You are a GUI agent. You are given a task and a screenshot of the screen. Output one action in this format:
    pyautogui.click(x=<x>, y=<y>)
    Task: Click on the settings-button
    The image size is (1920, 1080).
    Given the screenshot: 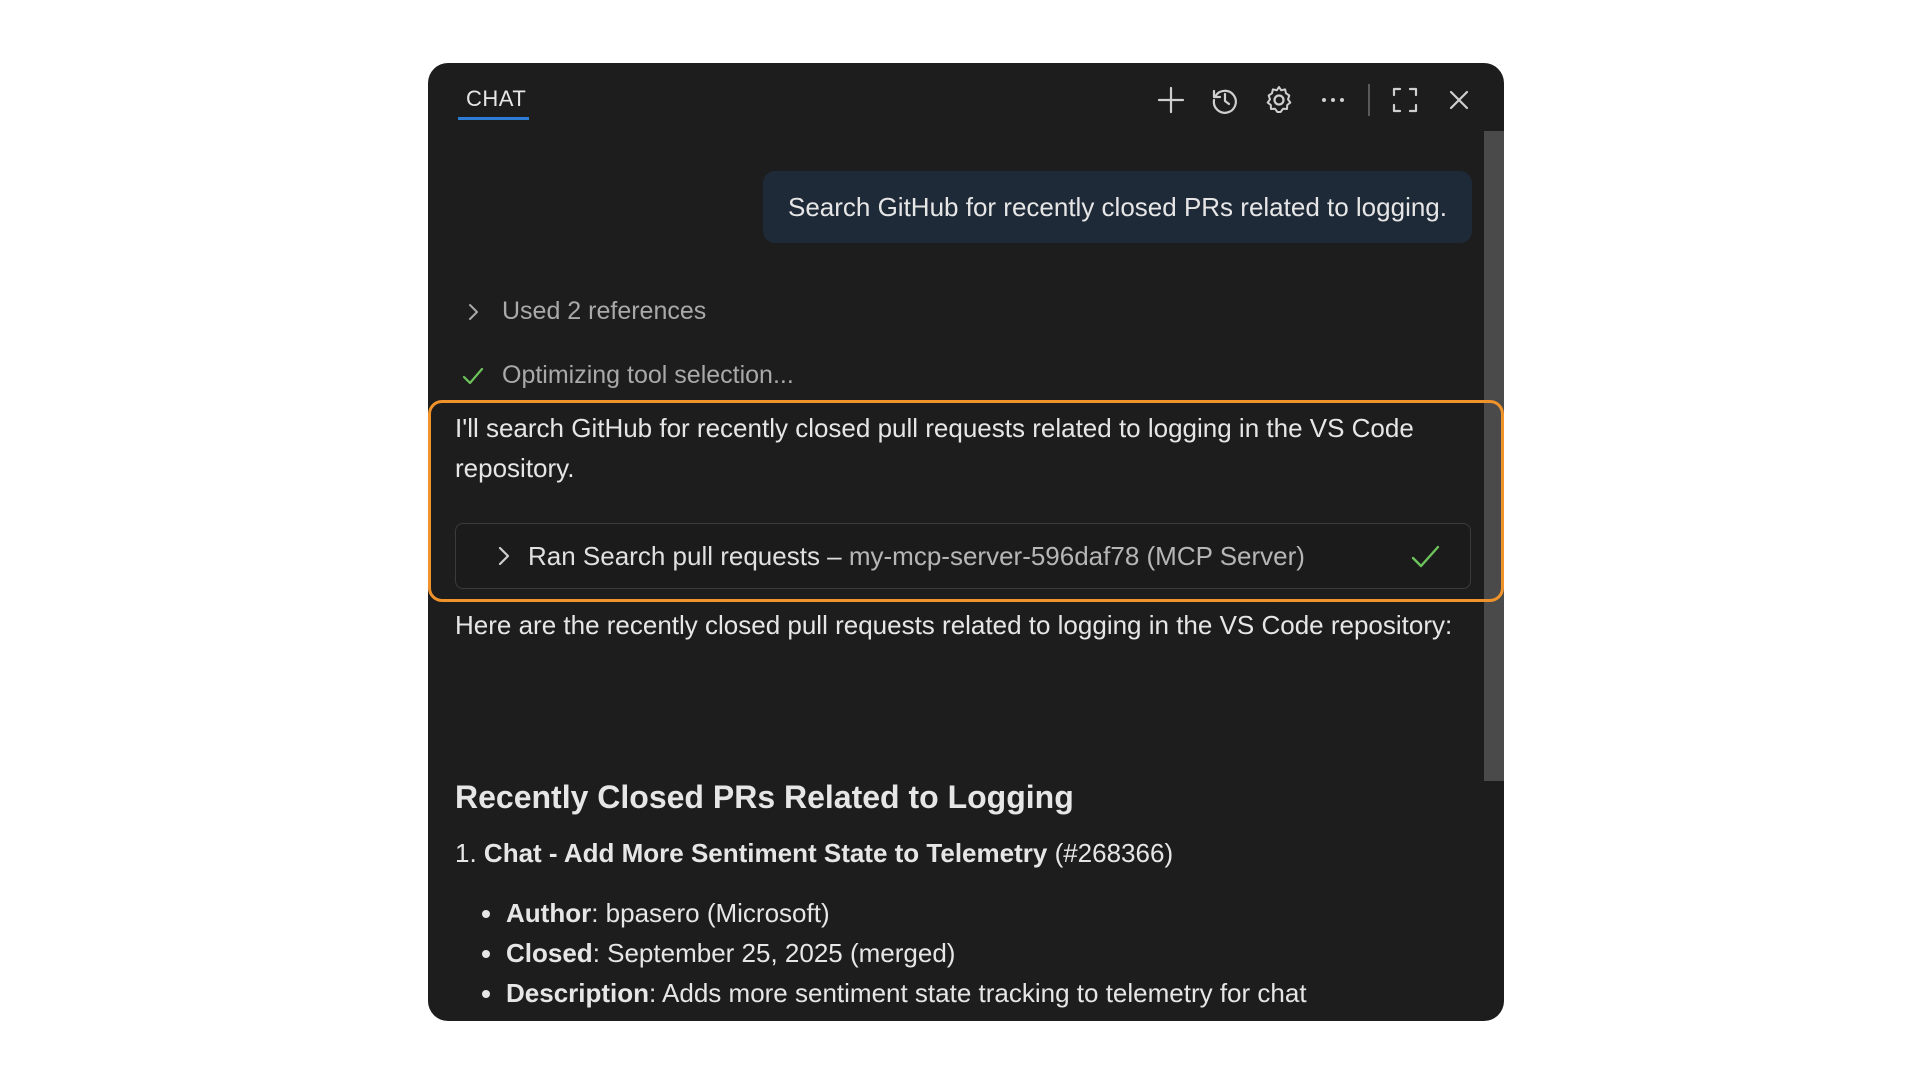 What is the action you would take?
    pyautogui.click(x=1279, y=100)
    